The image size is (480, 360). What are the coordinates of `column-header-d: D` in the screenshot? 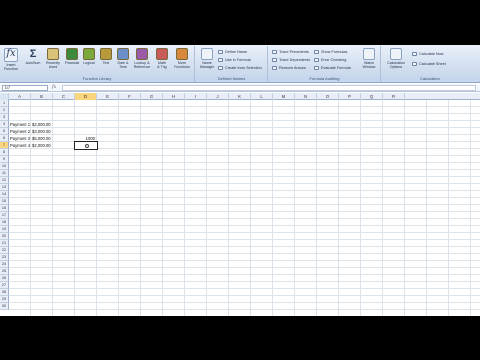 It's located at (86, 96).